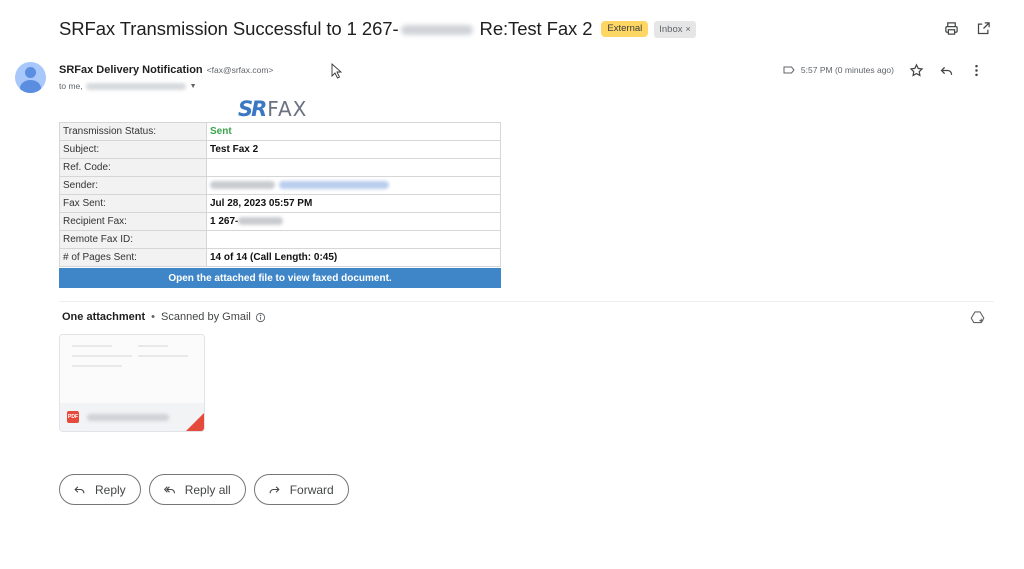 This screenshot has height=569, width=1024. I want to click on star-icon, so click(916, 70).